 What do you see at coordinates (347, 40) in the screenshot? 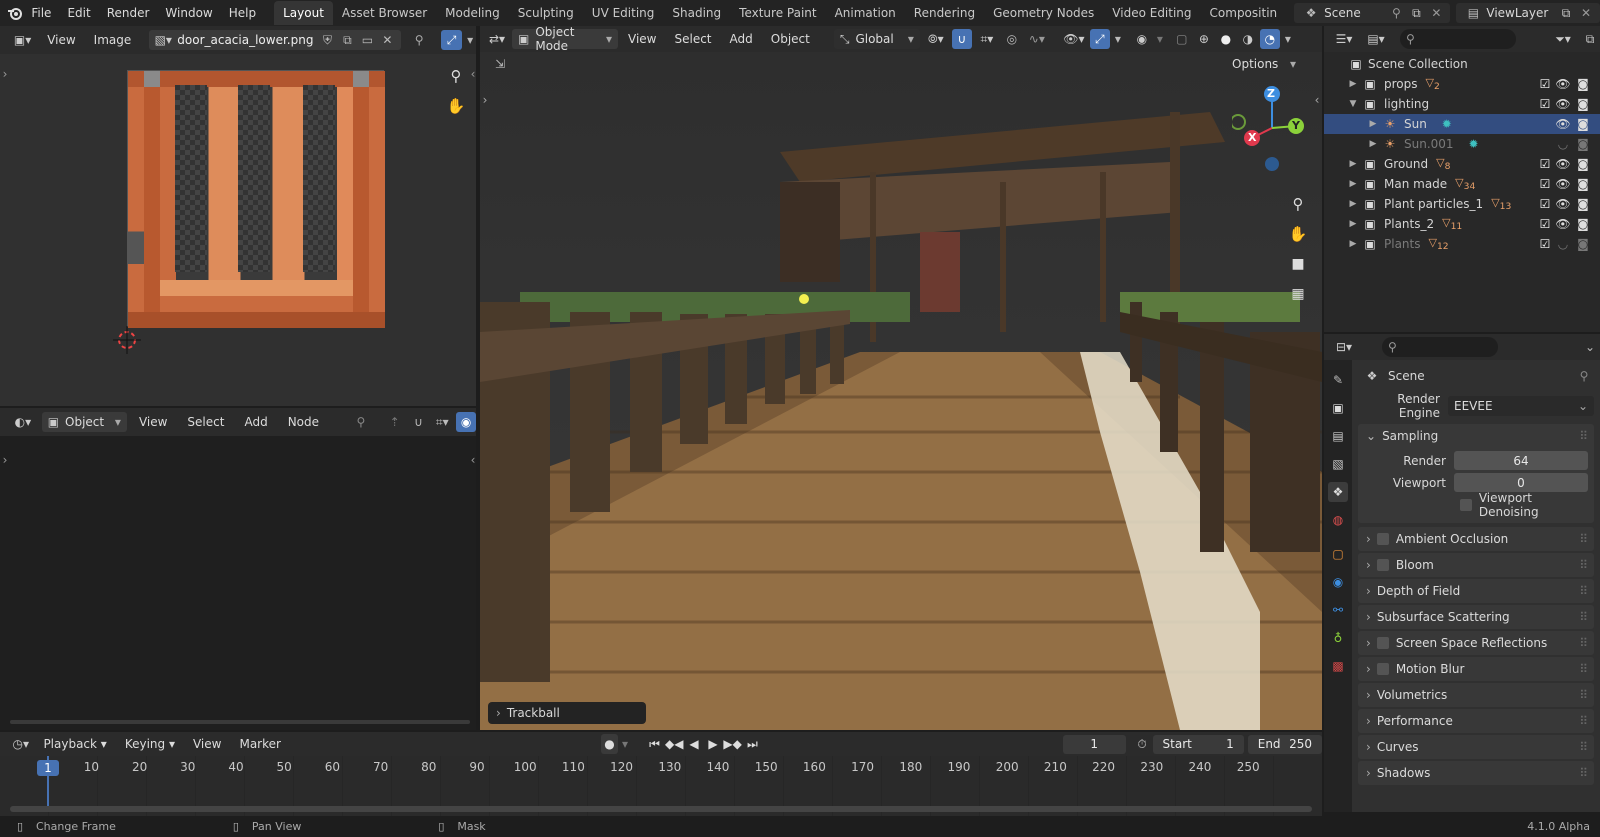
I see `new-image-icon: ⧉` at bounding box center [347, 40].